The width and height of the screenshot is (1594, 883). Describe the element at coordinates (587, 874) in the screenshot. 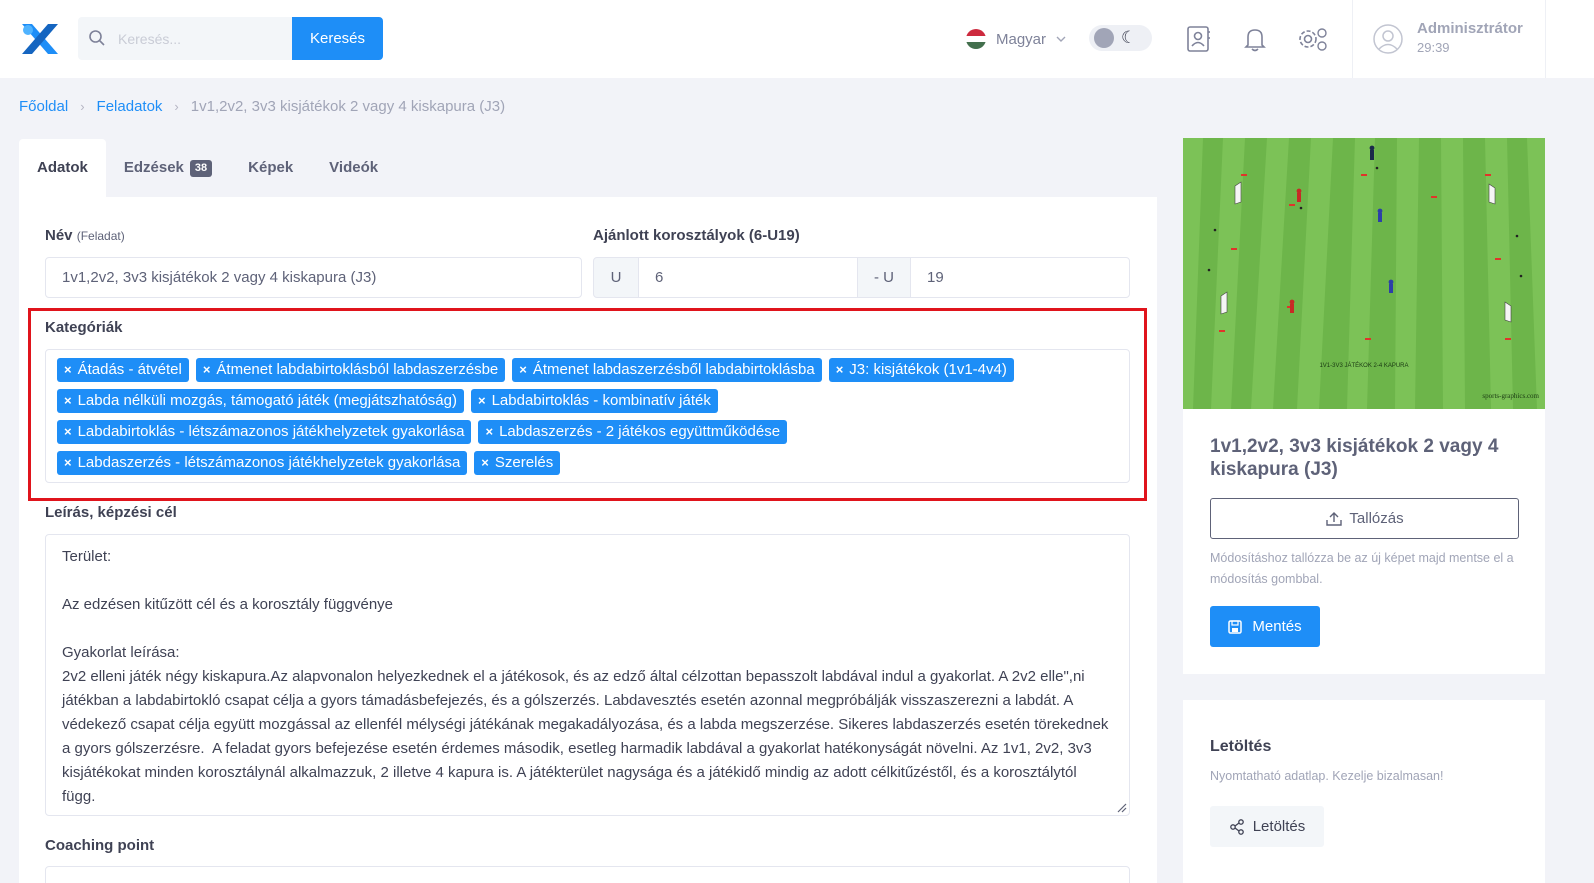

I see `coaching-field` at that location.